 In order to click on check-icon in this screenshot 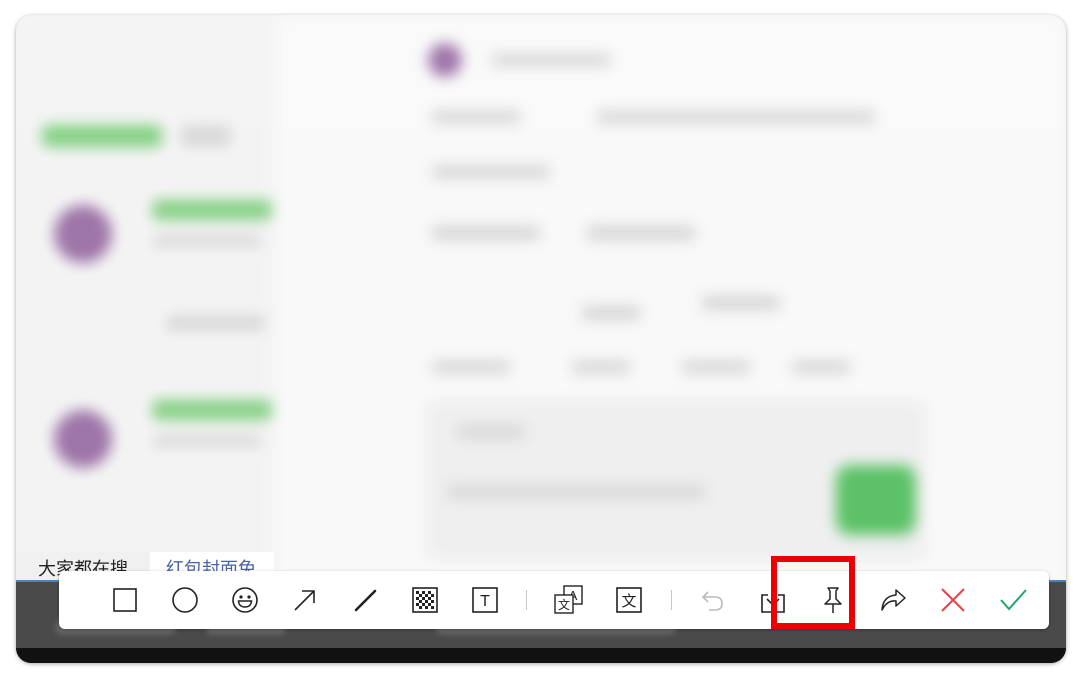, I will do `click(1013, 600)`.